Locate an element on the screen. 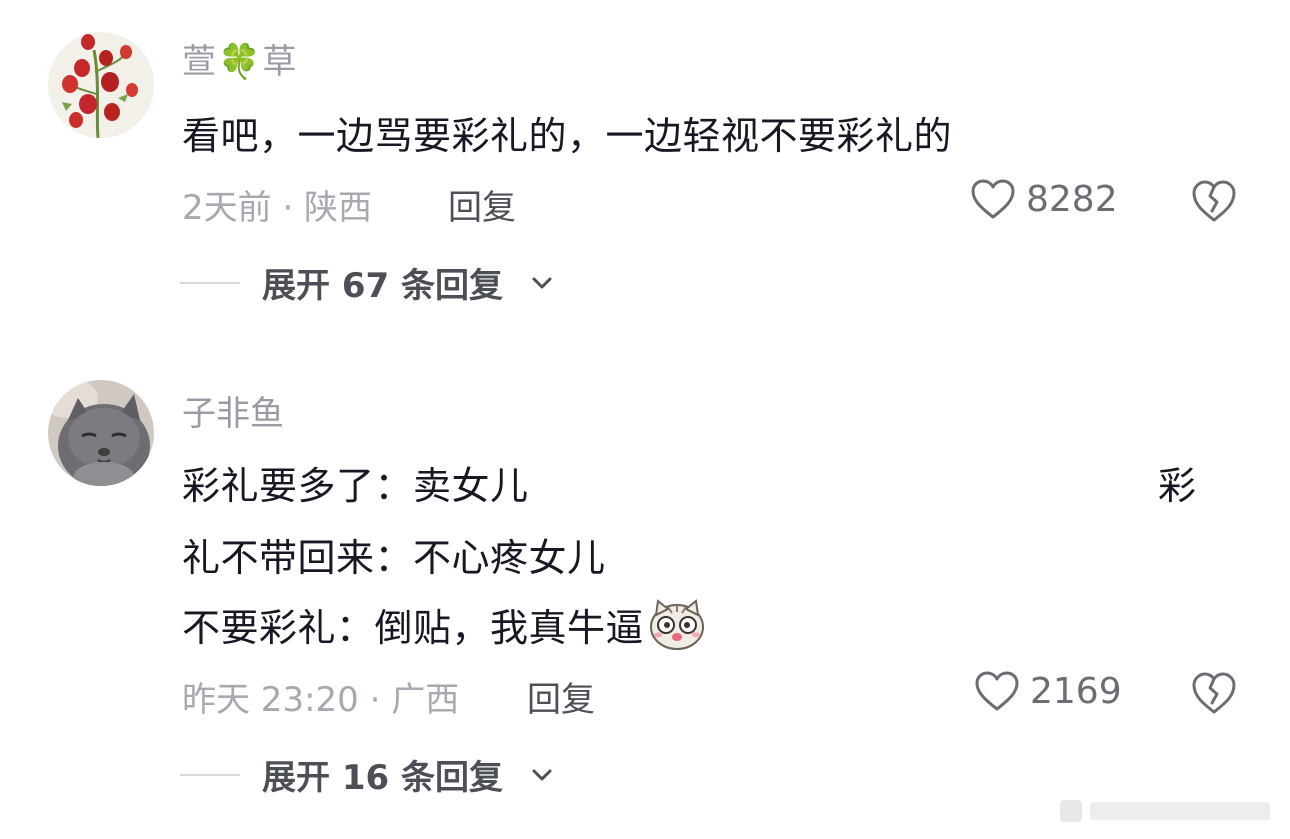 The height and width of the screenshot is (839, 1290). watermark-logo is located at coordinates (1165, 811).